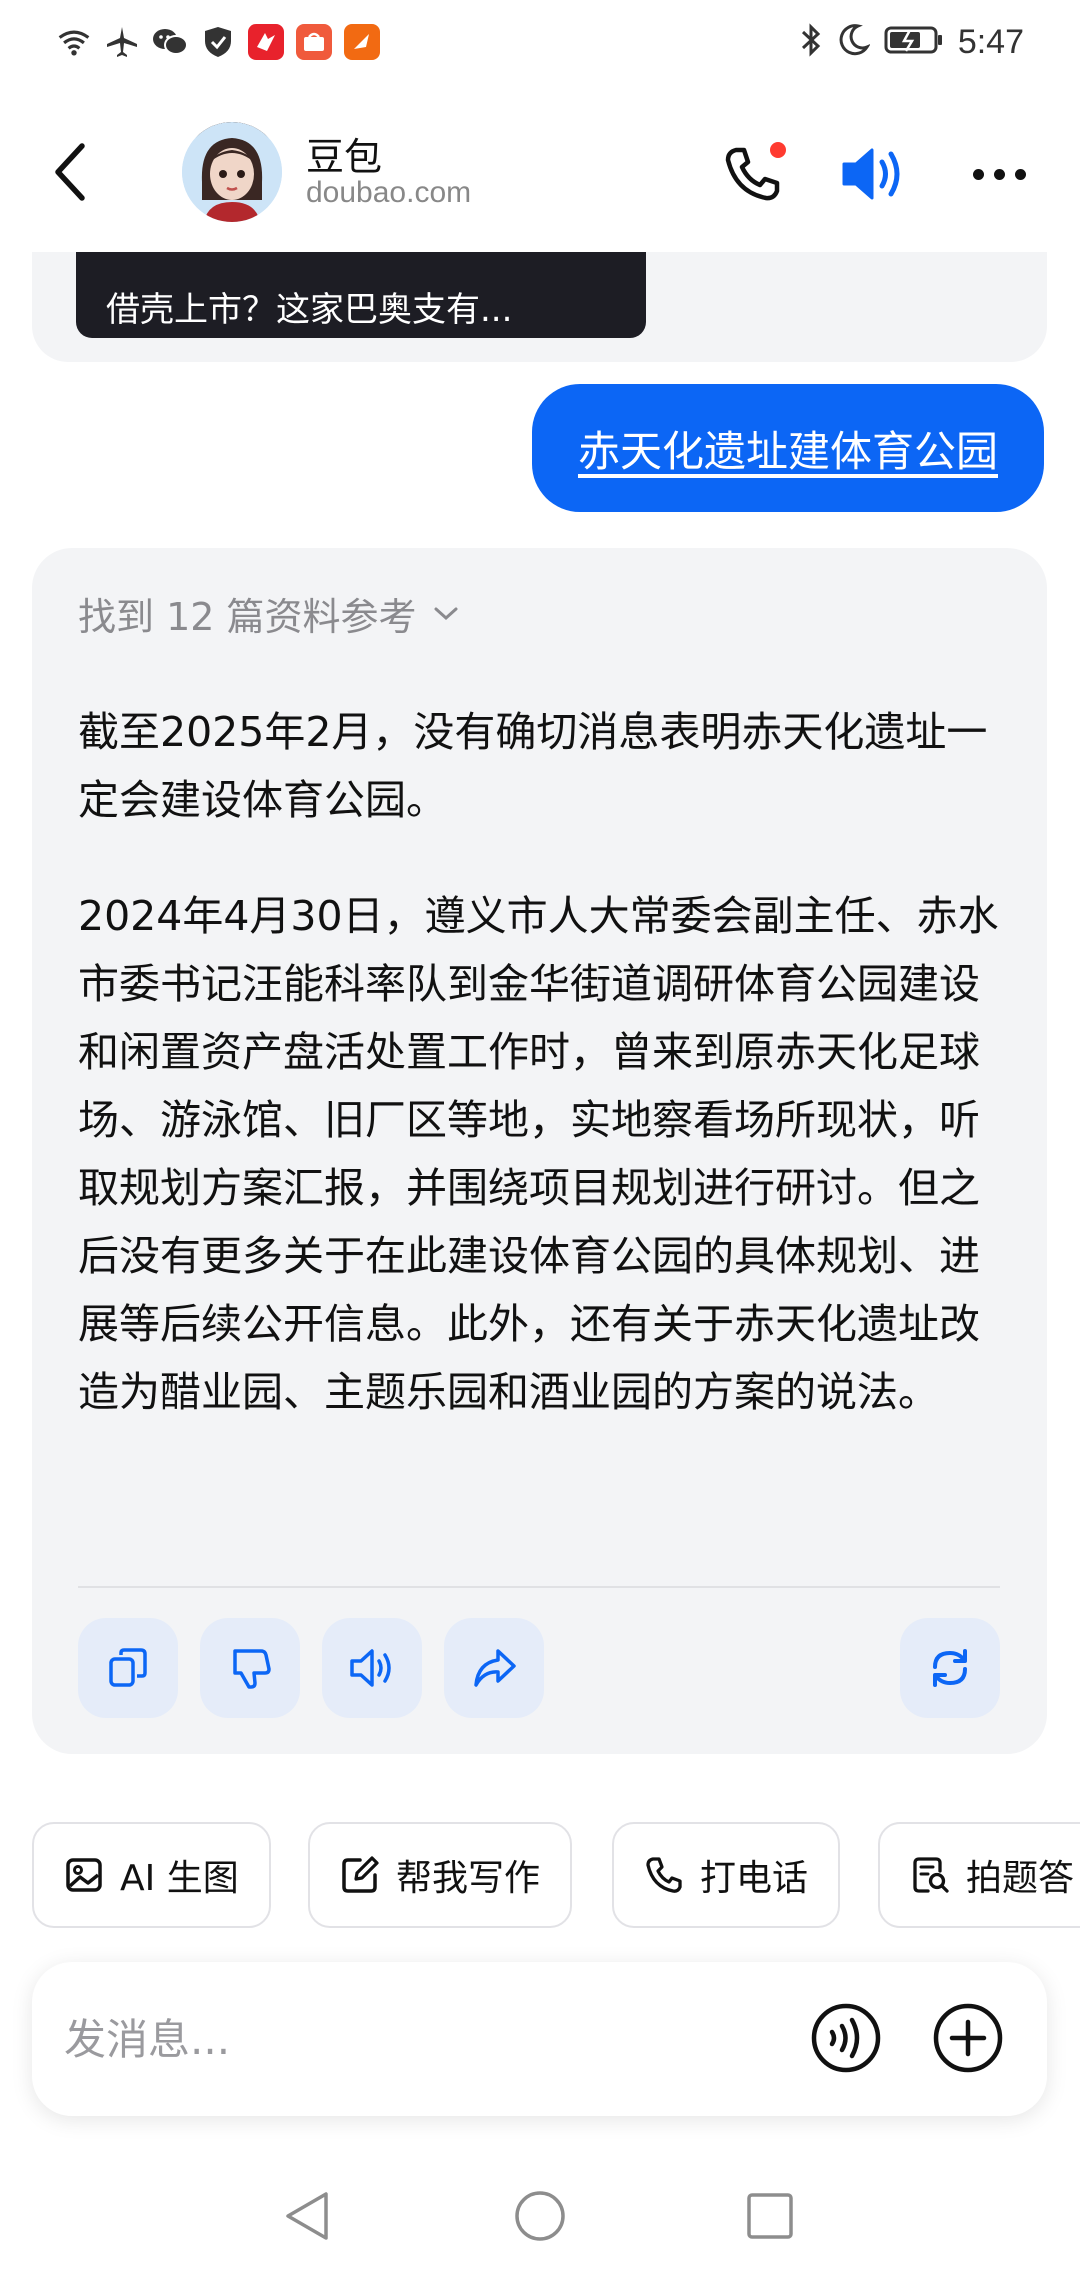 The height and width of the screenshot is (2280, 1080). Describe the element at coordinates (1020, 1878) in the screenshot. I see `chip-label: 拍题答` at that location.